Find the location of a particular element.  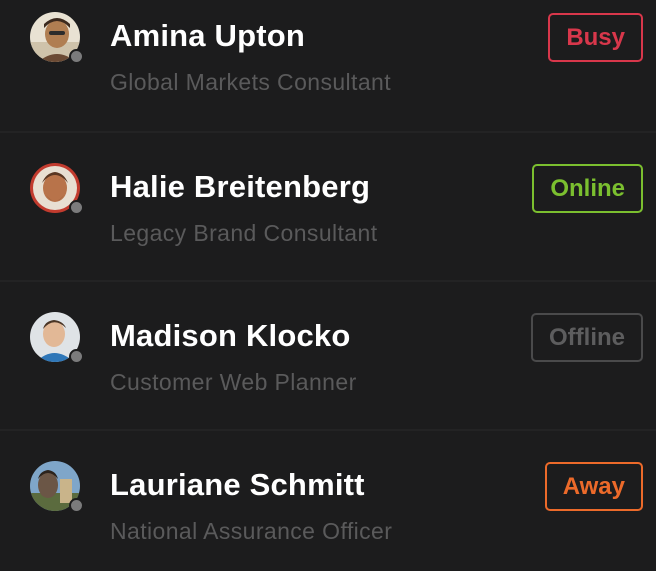

contact-name: Amina Upton is located at coordinates (208, 35).